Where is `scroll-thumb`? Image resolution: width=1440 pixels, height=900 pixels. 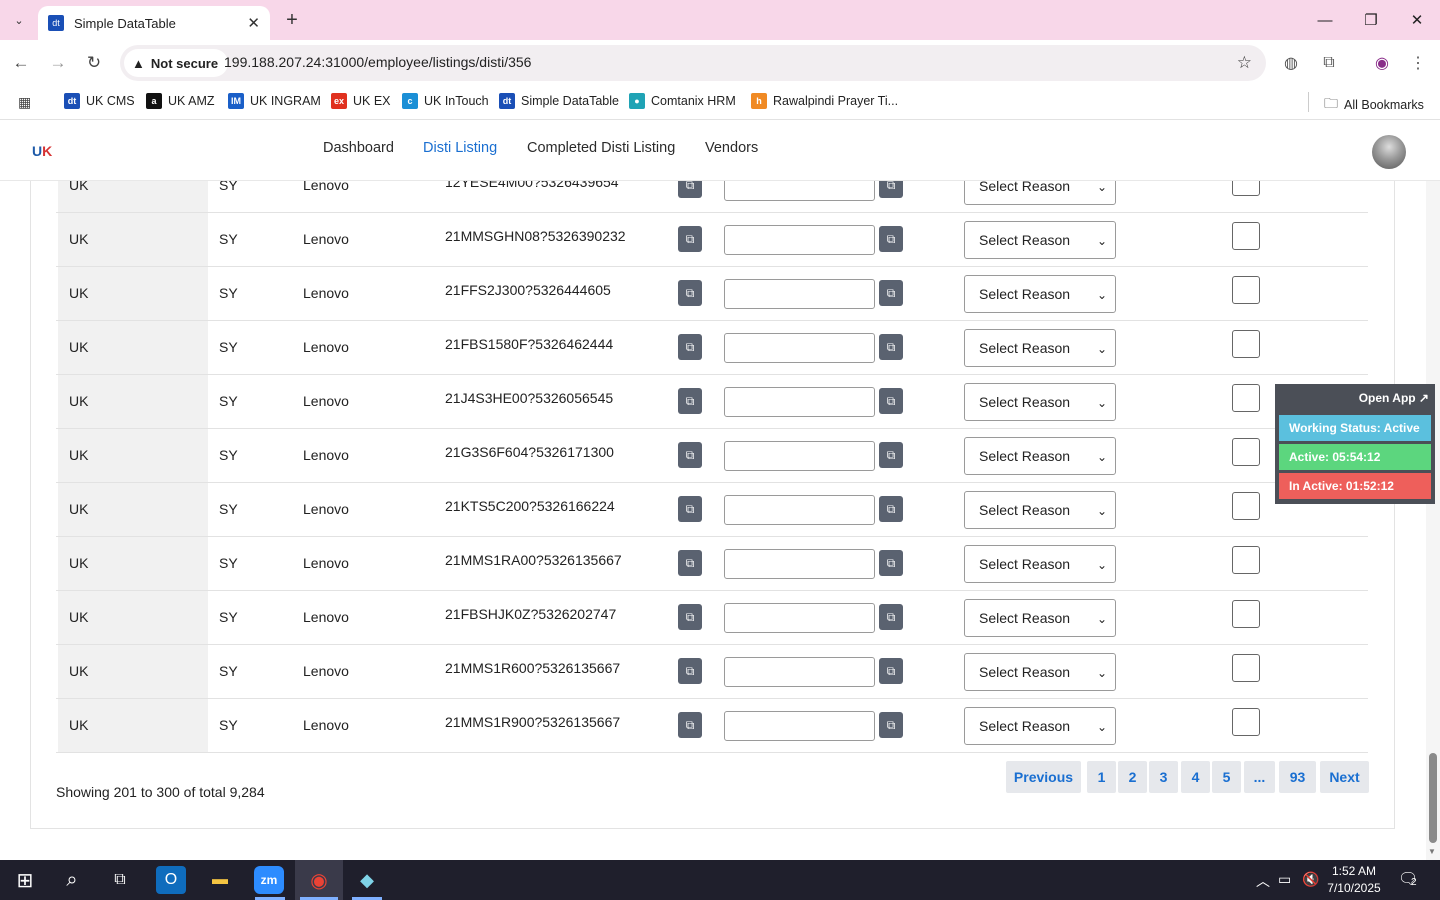 scroll-thumb is located at coordinates (1433, 798).